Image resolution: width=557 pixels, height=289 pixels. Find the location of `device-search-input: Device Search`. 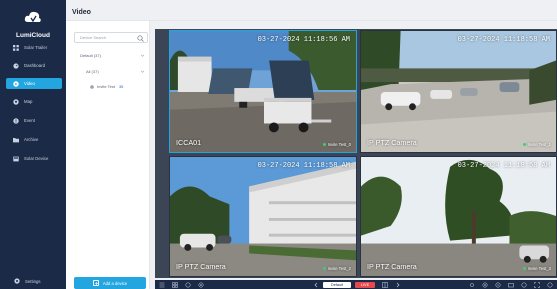

device-search-input: Device Search is located at coordinates (111, 37).